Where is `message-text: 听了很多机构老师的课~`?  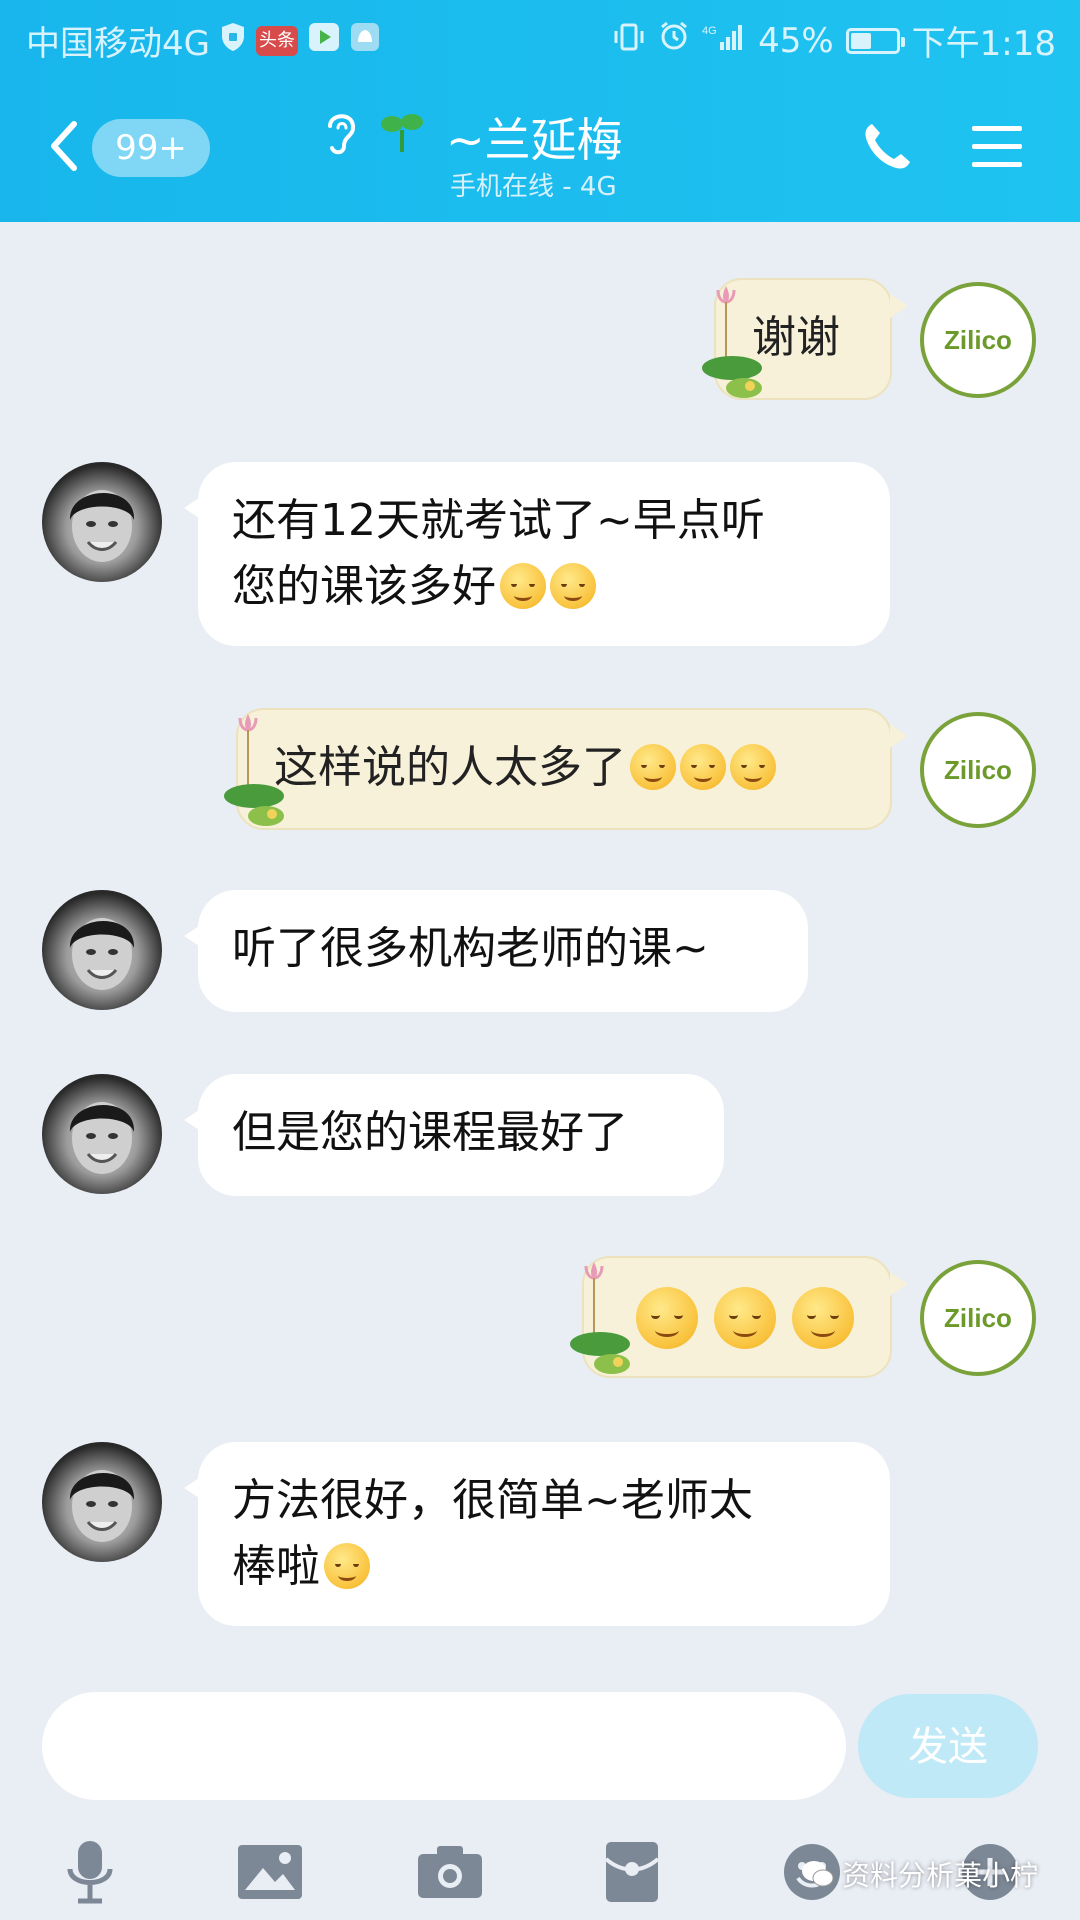 message-text: 听了很多机构老师的课~ is located at coordinates (470, 948).